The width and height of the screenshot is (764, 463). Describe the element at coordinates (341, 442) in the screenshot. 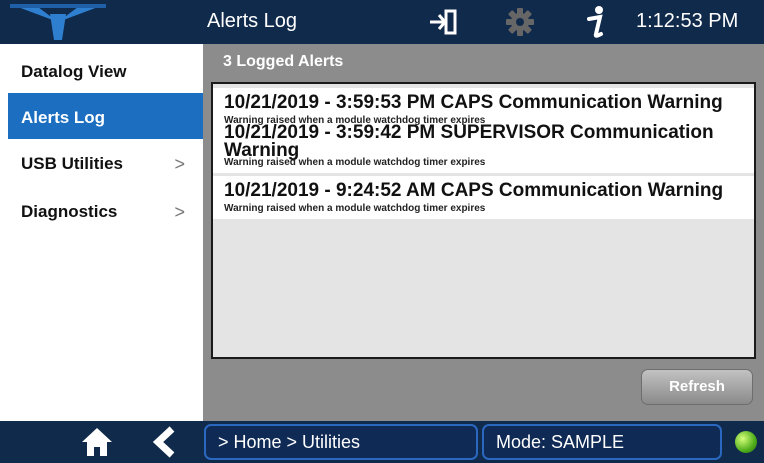

I see `breadcrumb: > Home > Utilities` at that location.